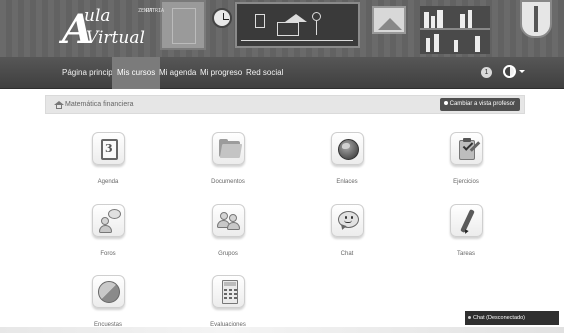 This screenshot has height=333, width=564. Describe the element at coordinates (145, 11) in the screenshot. I see `logo-motto-1: ZENIT` at that location.